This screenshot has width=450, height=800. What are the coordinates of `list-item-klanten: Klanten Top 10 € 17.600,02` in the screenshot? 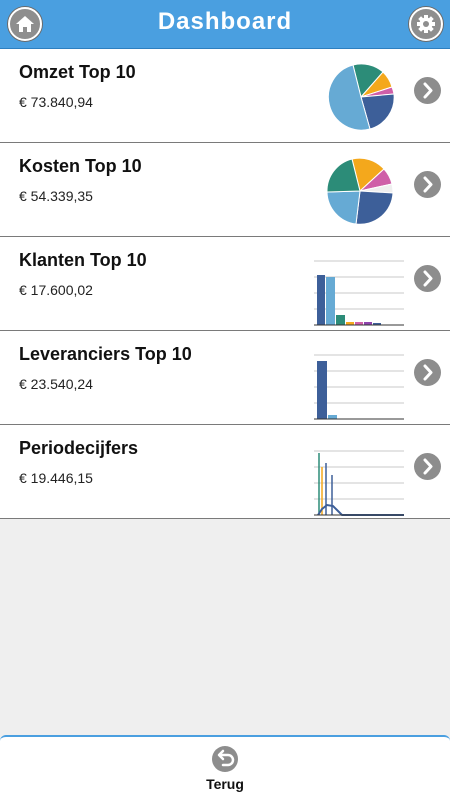 It's located at (225, 284).